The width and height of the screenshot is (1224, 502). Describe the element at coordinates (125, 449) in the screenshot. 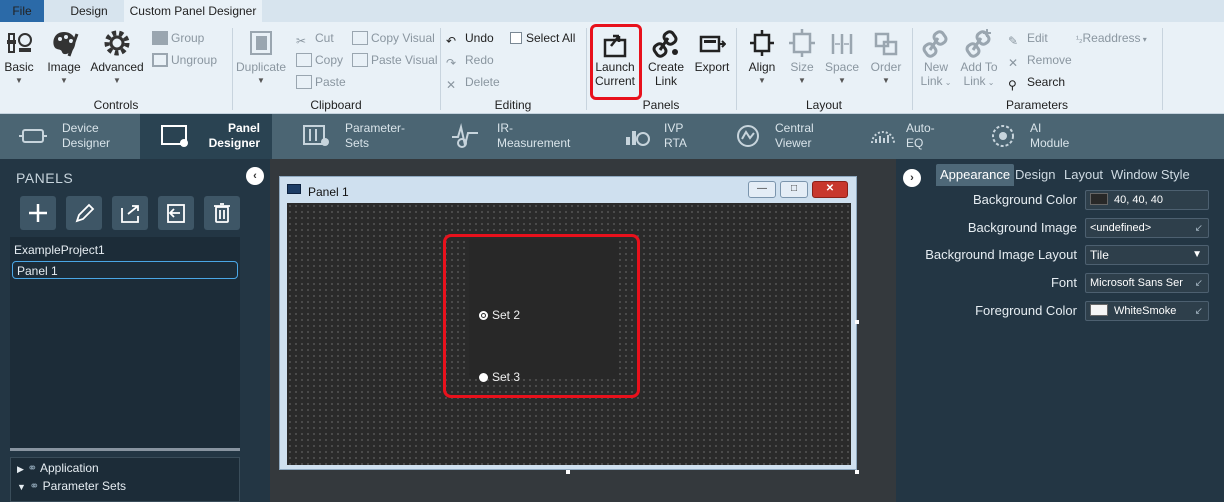

I see `splitter` at that location.